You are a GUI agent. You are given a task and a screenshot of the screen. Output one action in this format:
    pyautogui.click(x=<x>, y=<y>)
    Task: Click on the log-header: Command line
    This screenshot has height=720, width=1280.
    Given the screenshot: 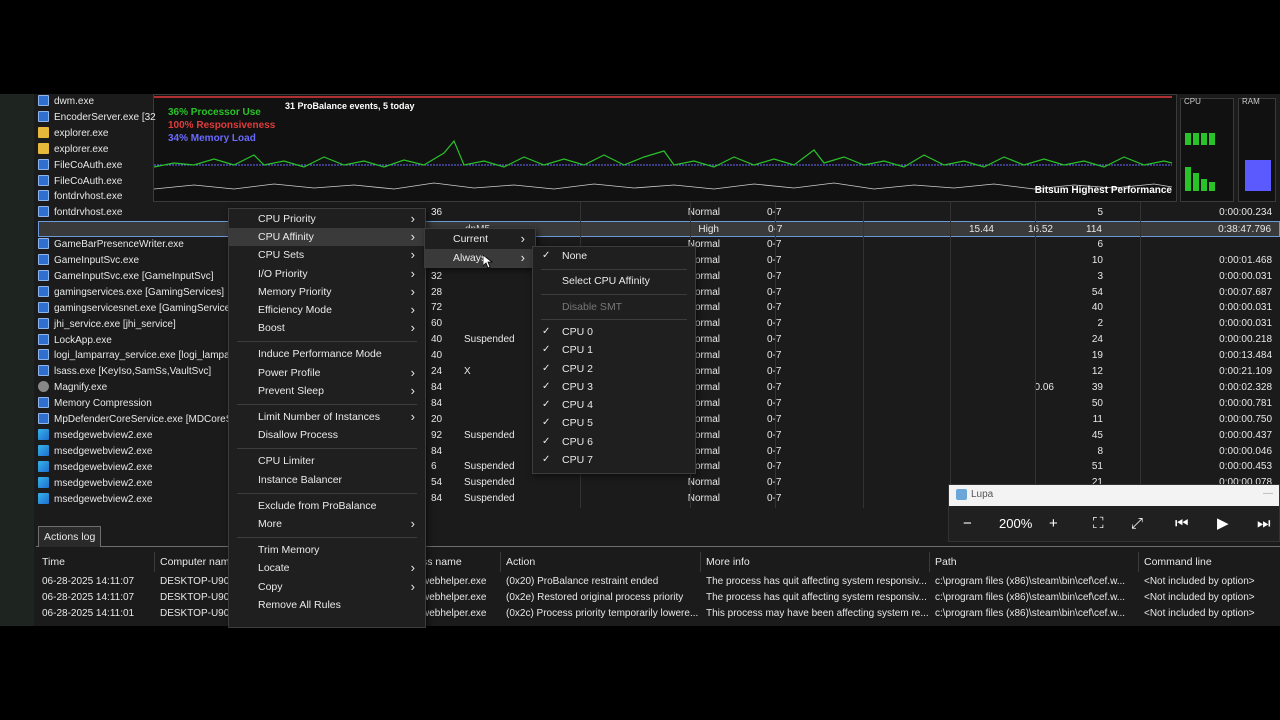 What is the action you would take?
    pyautogui.click(x=1178, y=562)
    